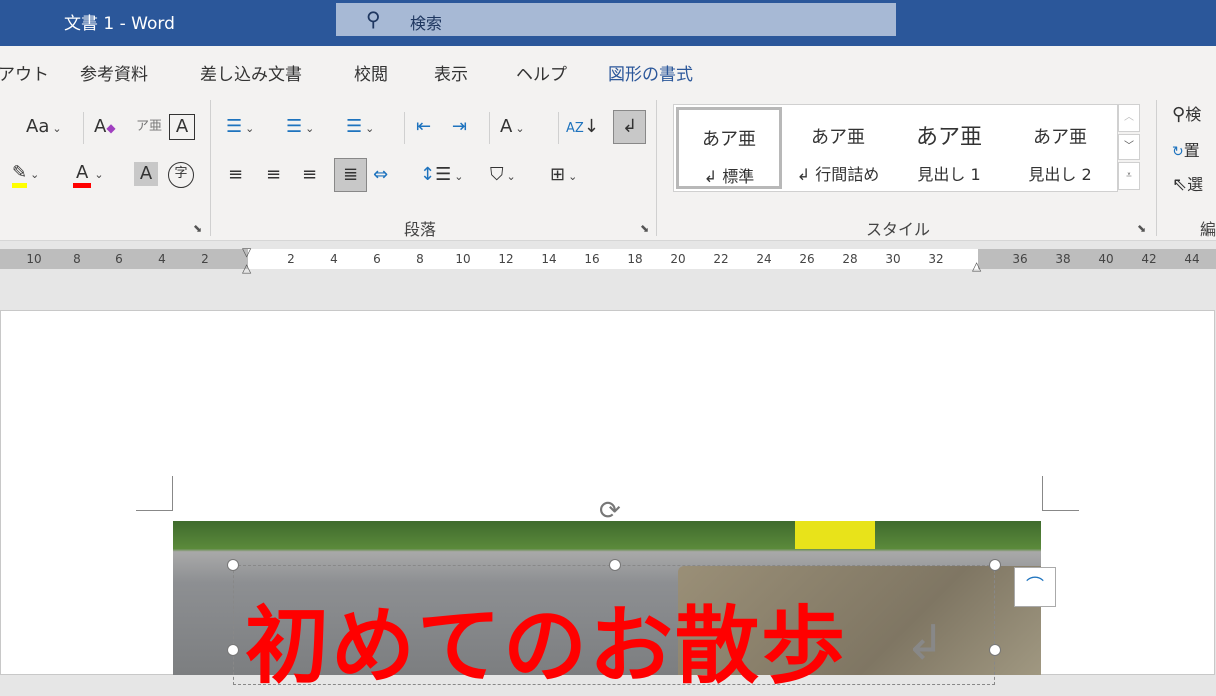 This screenshot has height=696, width=1216. Describe the element at coordinates (893, 259) in the screenshot. I see `ruler-number: 30` at that location.